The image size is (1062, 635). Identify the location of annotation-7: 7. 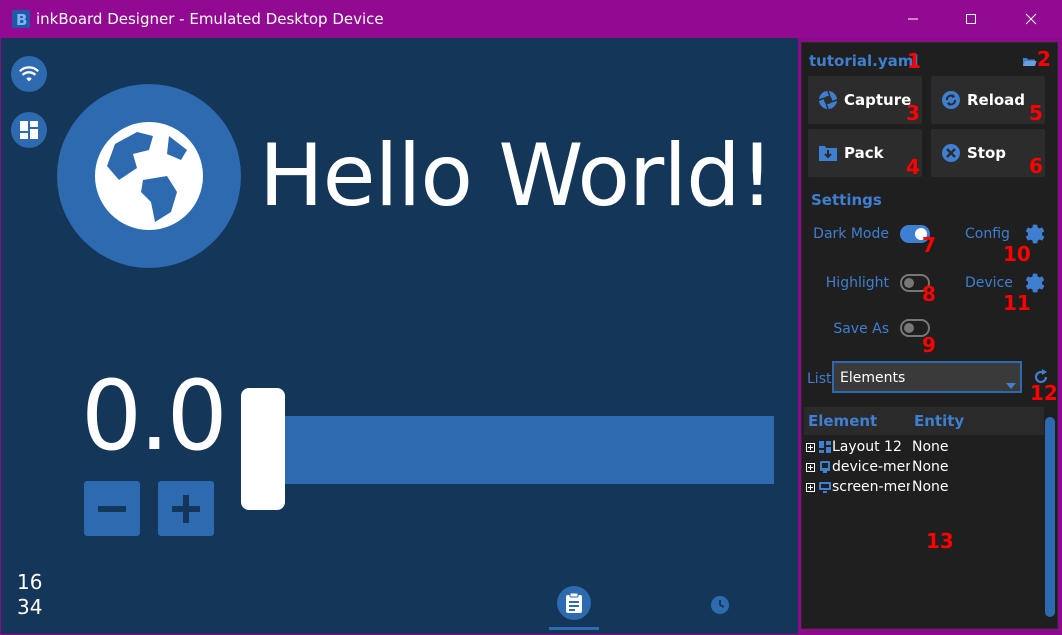
(929, 245).